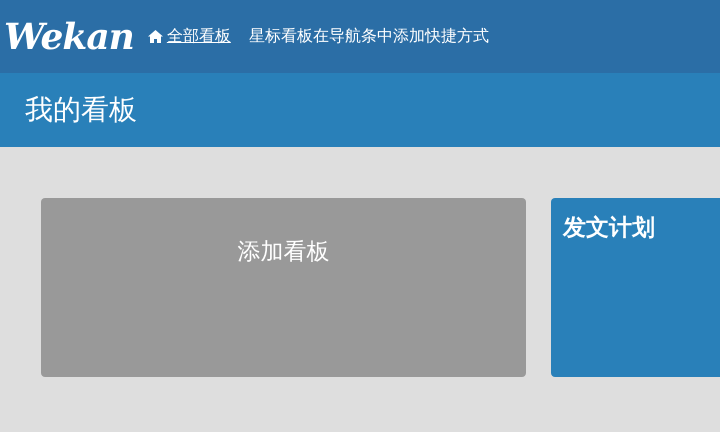 The width and height of the screenshot is (720, 432). What do you see at coordinates (189, 36) in the screenshot?
I see `all-boards-link: 全部看板` at bounding box center [189, 36].